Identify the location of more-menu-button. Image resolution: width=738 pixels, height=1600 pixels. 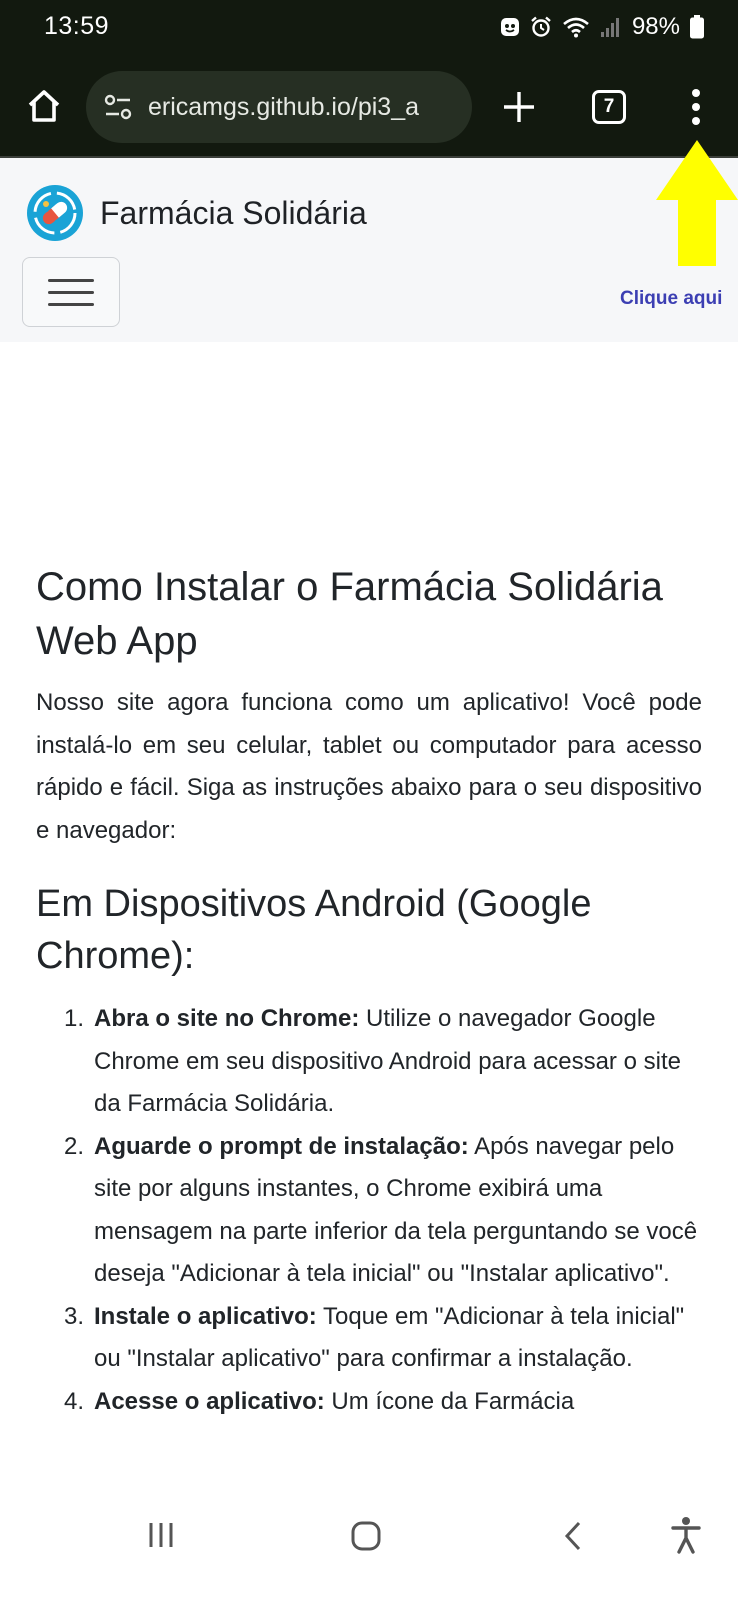
(696, 107).